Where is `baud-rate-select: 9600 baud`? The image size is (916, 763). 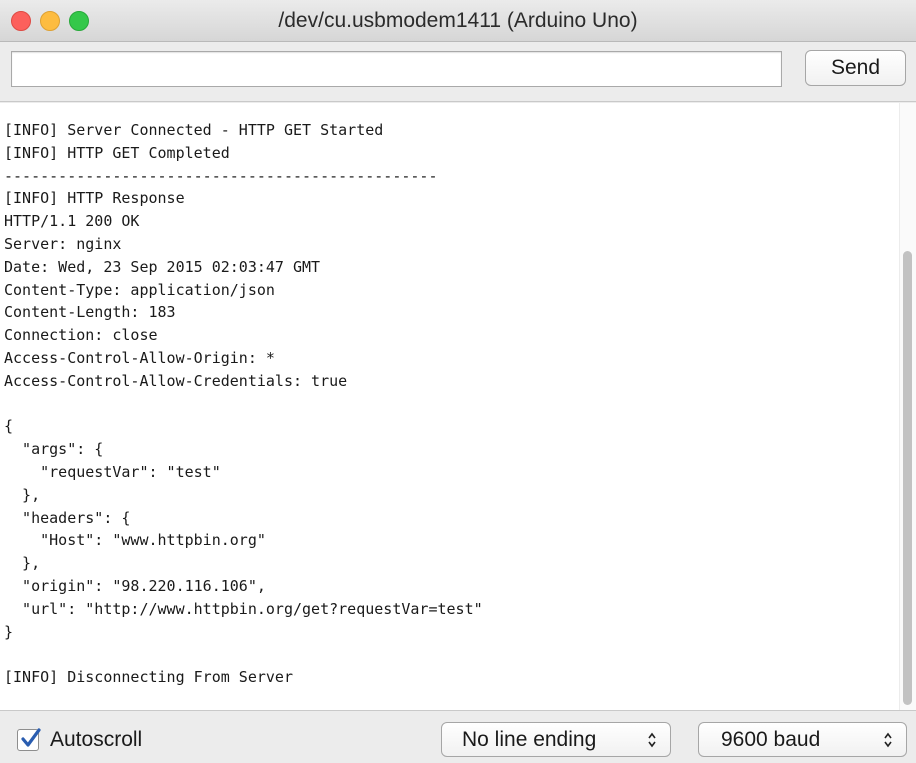 baud-rate-select: 9600 baud is located at coordinates (802, 739).